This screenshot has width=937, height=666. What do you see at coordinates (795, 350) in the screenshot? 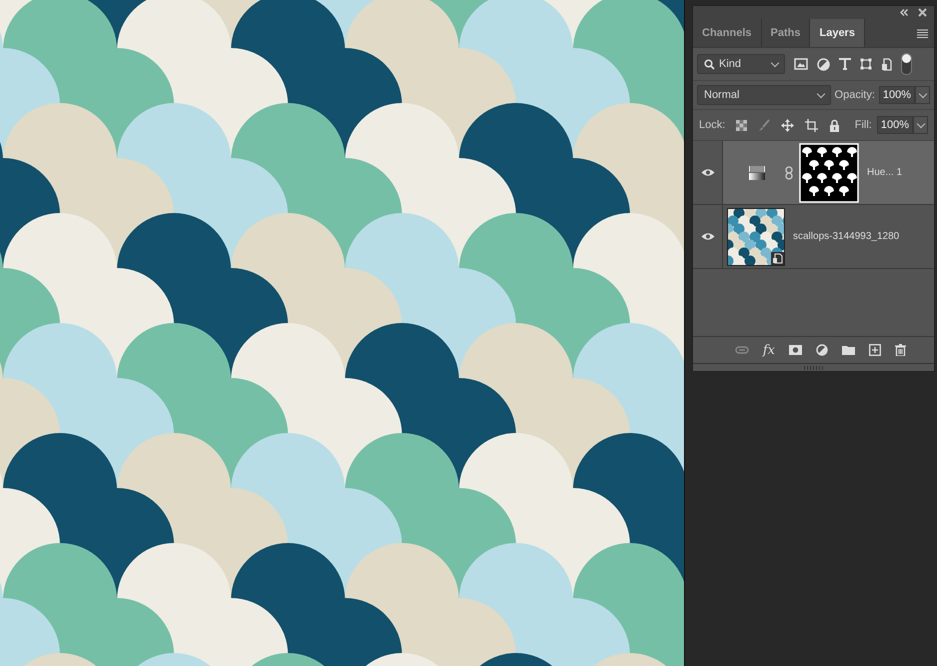
I see `mask-icon` at bounding box center [795, 350].